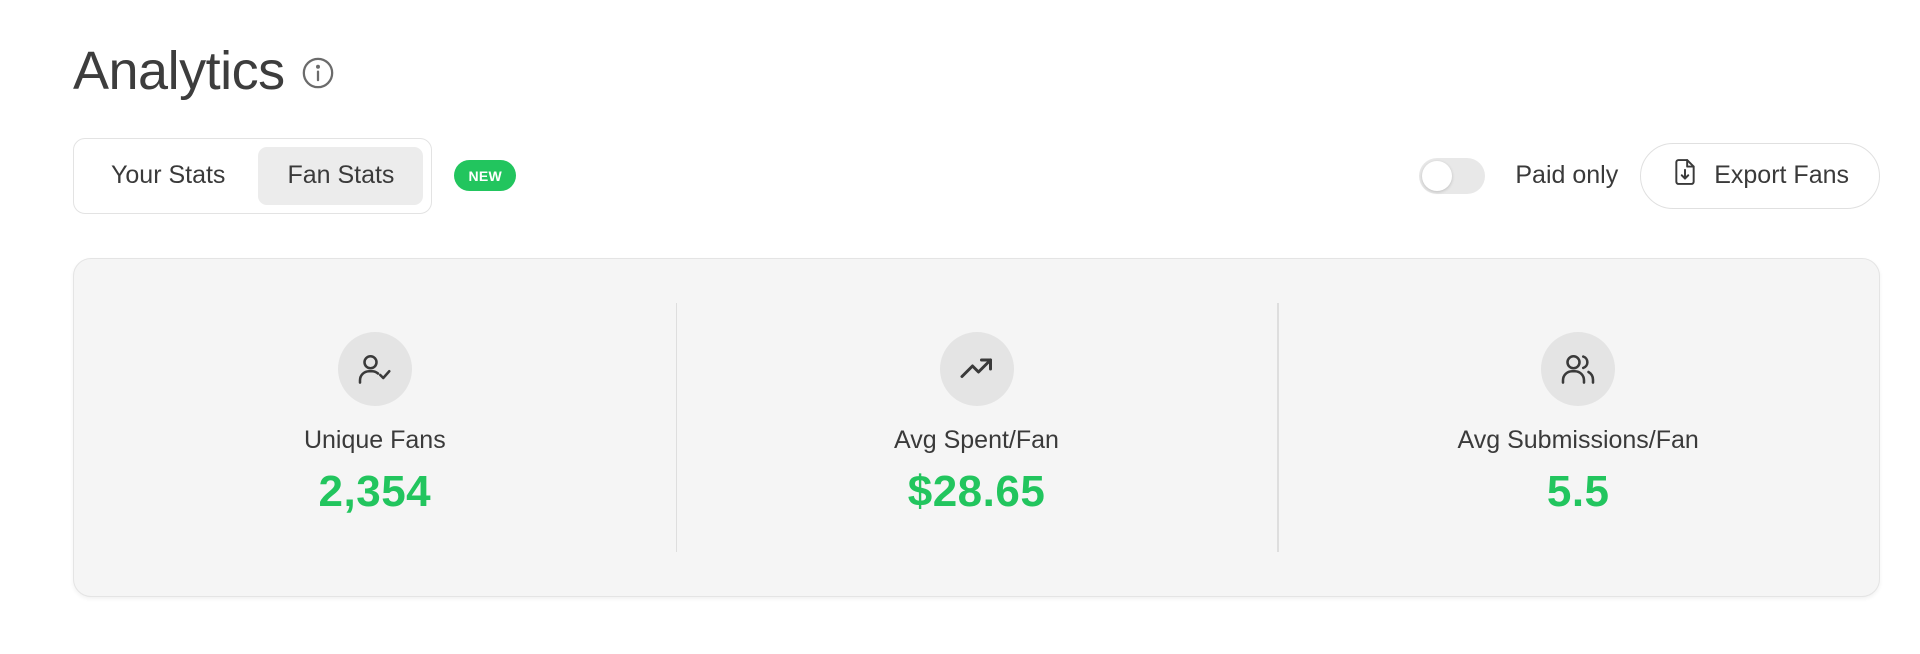 The height and width of the screenshot is (654, 1920). I want to click on toggle-knob, so click(1437, 175).